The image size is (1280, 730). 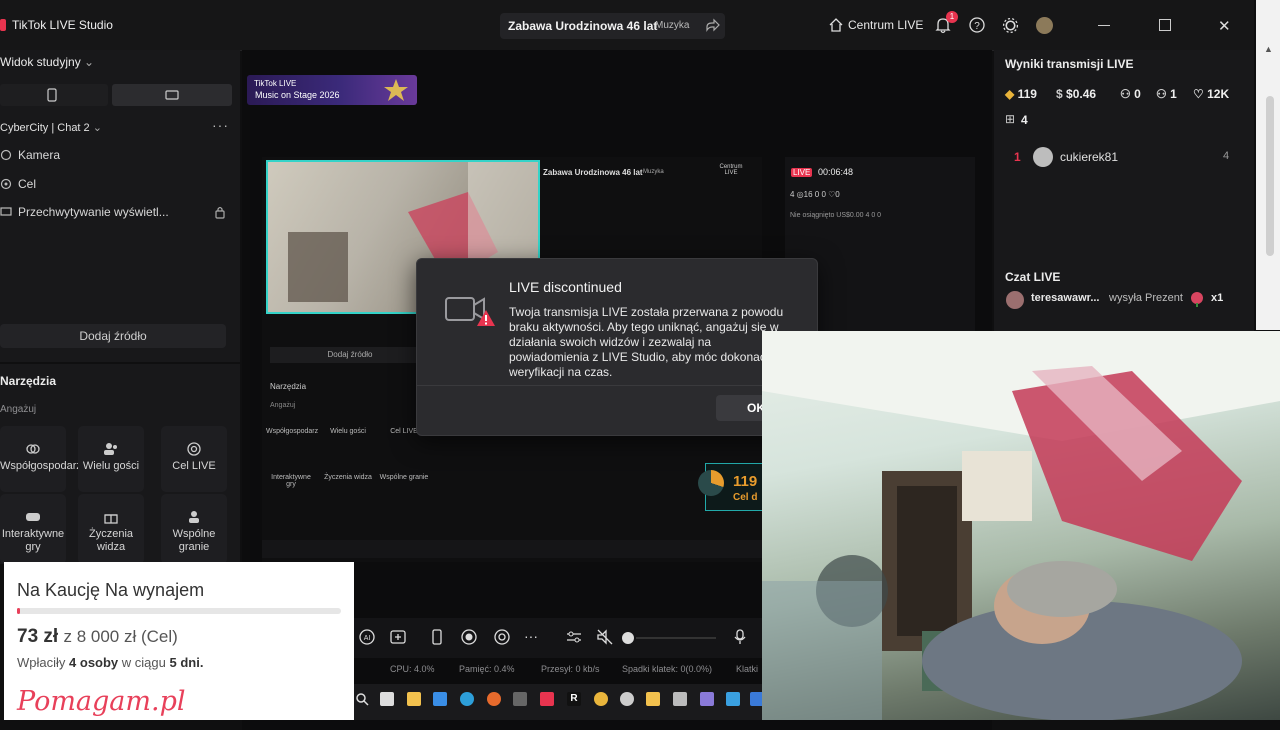 I want to click on add-scene-icon, so click(x=398, y=637).